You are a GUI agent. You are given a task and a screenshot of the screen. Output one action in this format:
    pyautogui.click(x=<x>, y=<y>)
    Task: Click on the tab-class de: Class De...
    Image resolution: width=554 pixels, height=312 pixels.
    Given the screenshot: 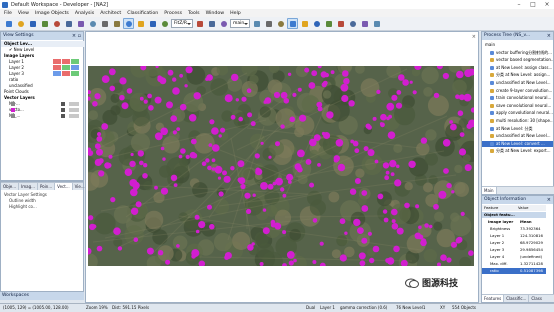 What is the action you would take?
    pyautogui.click(x=541, y=302)
    